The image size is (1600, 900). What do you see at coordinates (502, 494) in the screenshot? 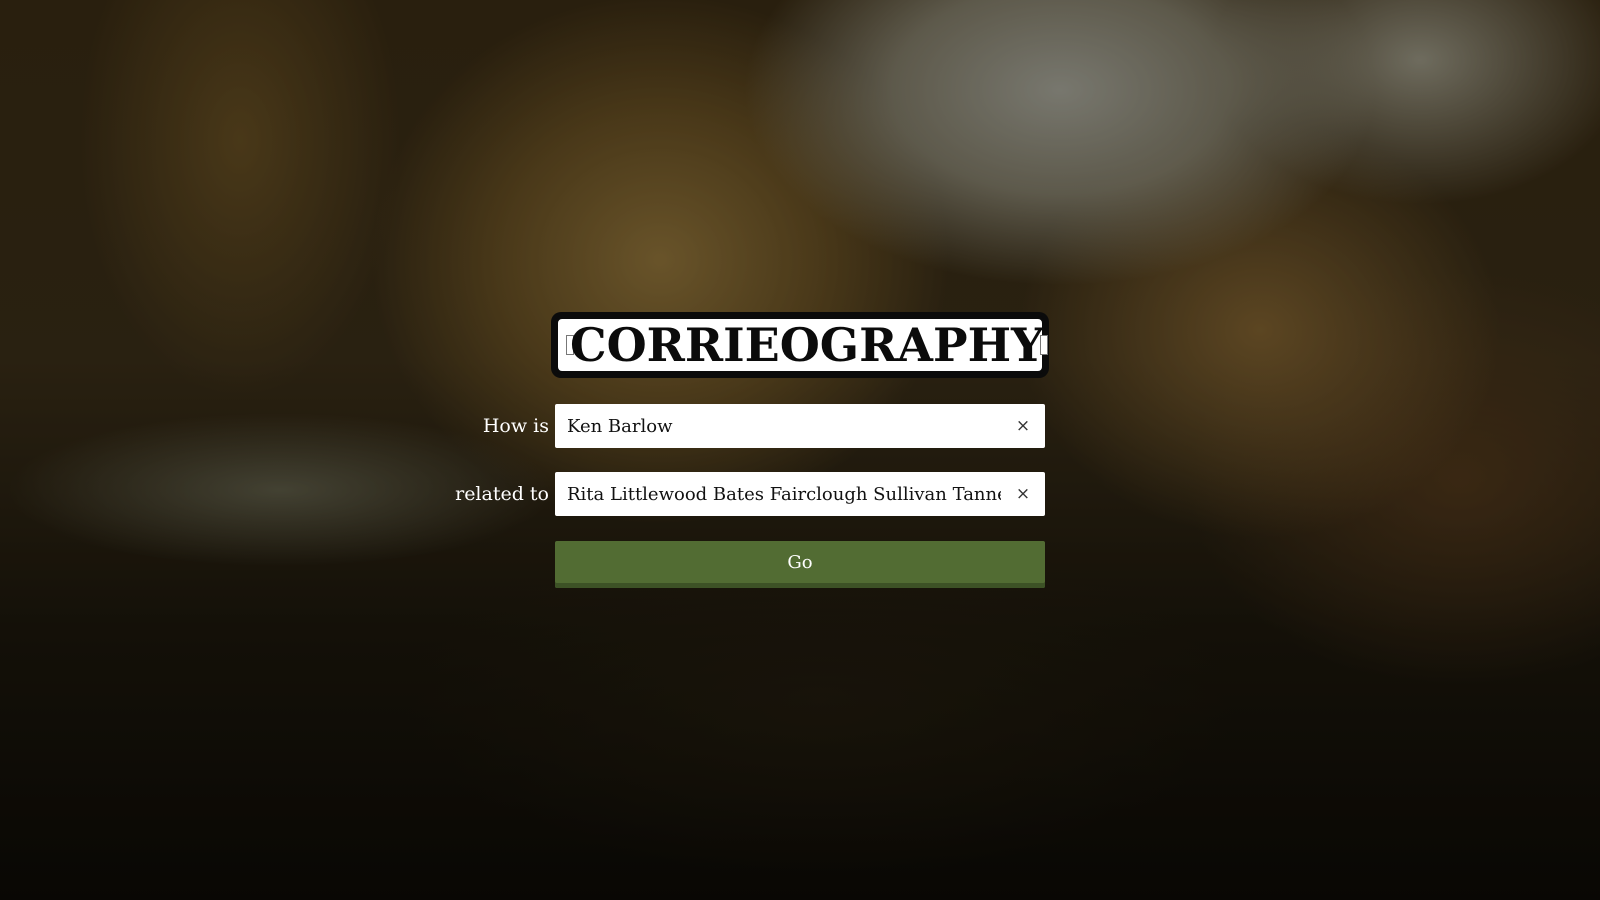
I see `second-person-label: related to` at bounding box center [502, 494].